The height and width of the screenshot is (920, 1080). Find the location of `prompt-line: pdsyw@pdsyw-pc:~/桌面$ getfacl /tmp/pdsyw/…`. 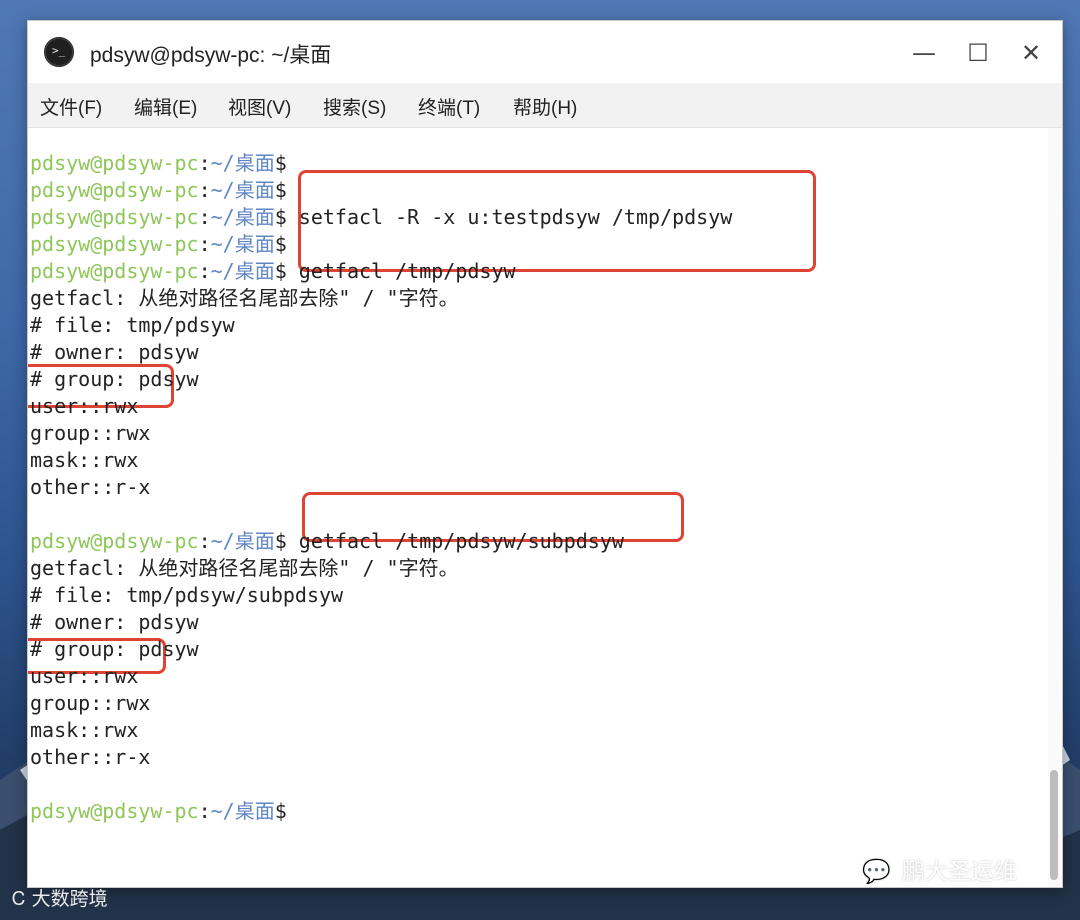

prompt-line: pdsyw@pdsyw-pc:~/桌面$ getfacl /tmp/pdsyw/… is located at coordinates (327, 541).